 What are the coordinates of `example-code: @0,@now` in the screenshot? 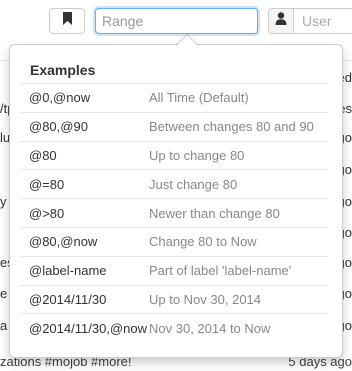 It's located at (60, 98).